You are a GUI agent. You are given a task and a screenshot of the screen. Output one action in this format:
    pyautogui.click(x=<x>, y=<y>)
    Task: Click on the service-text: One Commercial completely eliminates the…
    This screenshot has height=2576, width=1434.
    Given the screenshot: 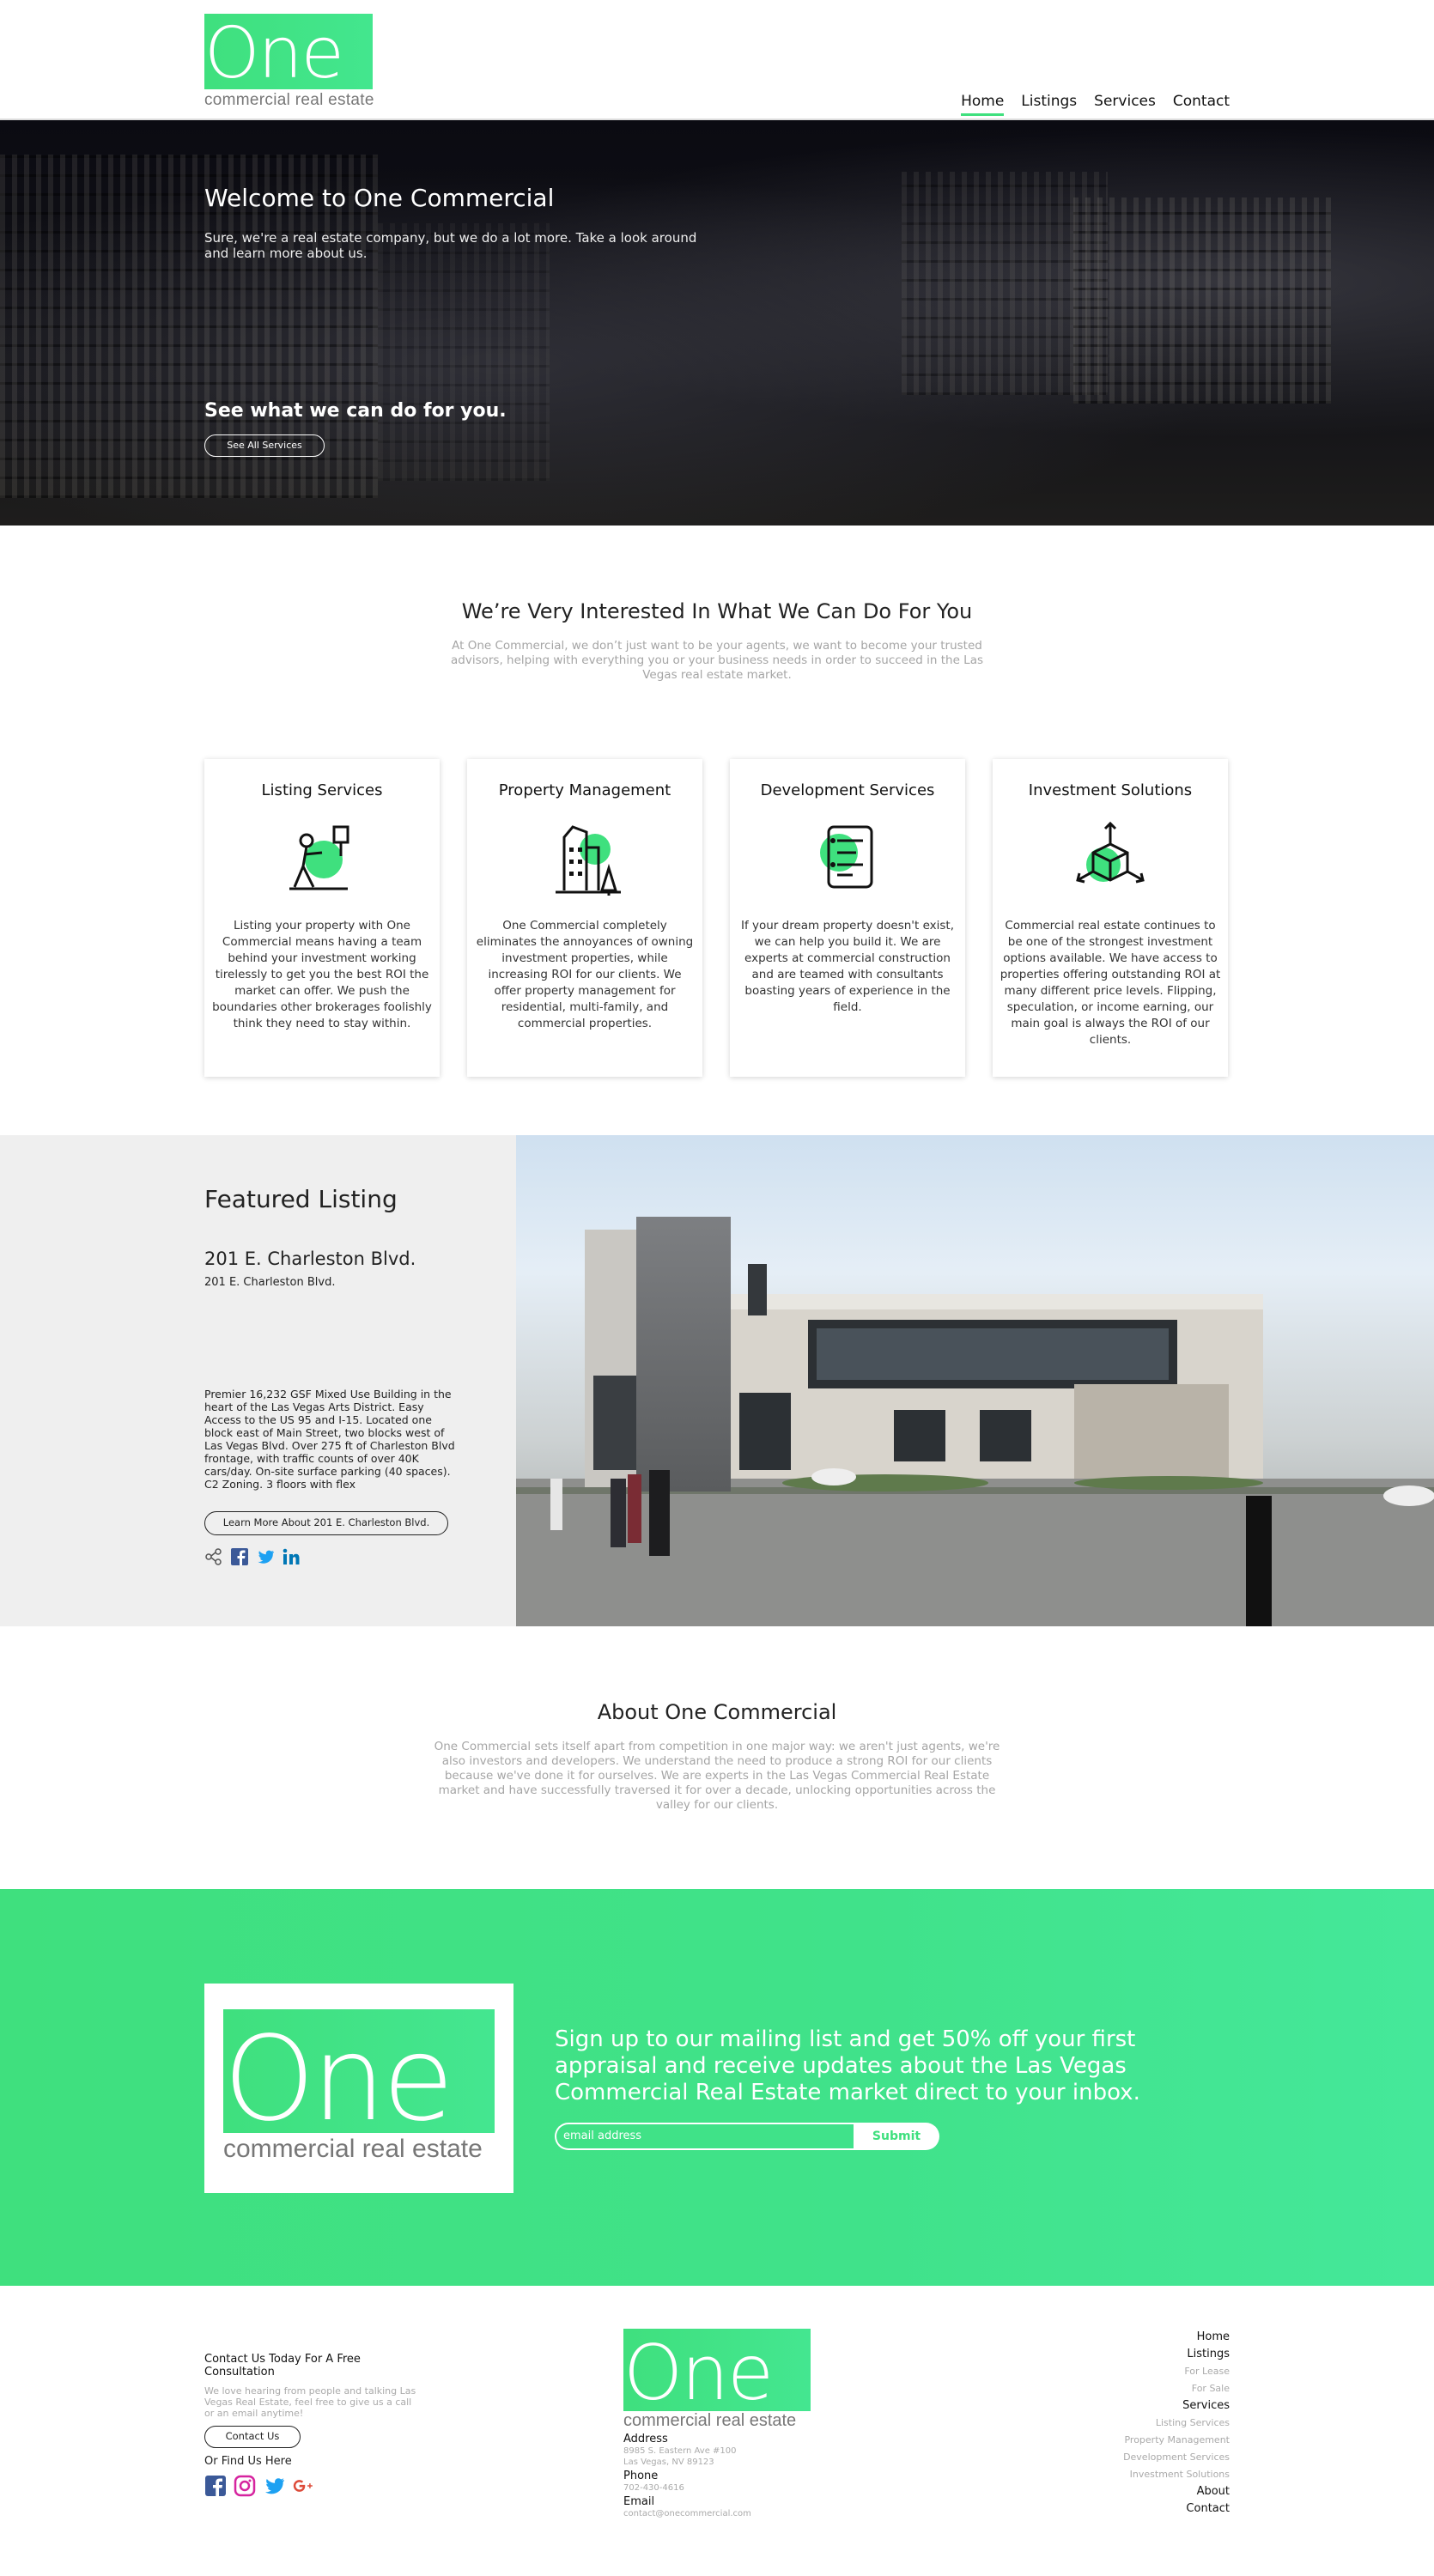 What is the action you would take?
    pyautogui.click(x=585, y=974)
    